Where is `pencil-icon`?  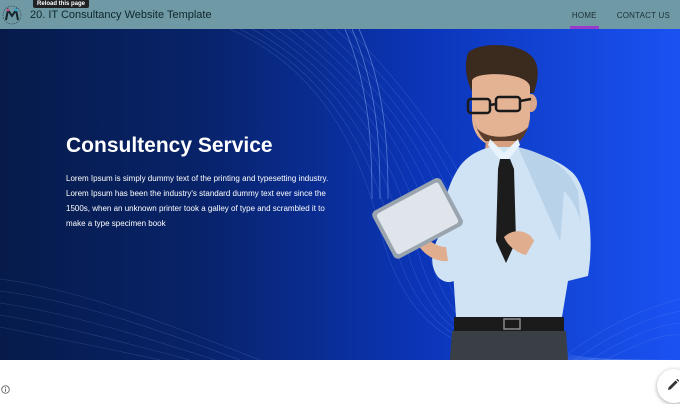
pencil-icon is located at coordinates (674, 384).